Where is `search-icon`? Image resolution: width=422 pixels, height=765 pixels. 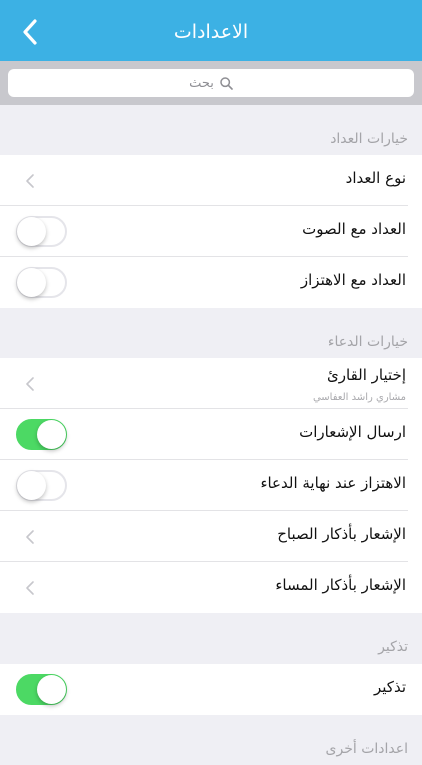
search-icon is located at coordinates (226, 83).